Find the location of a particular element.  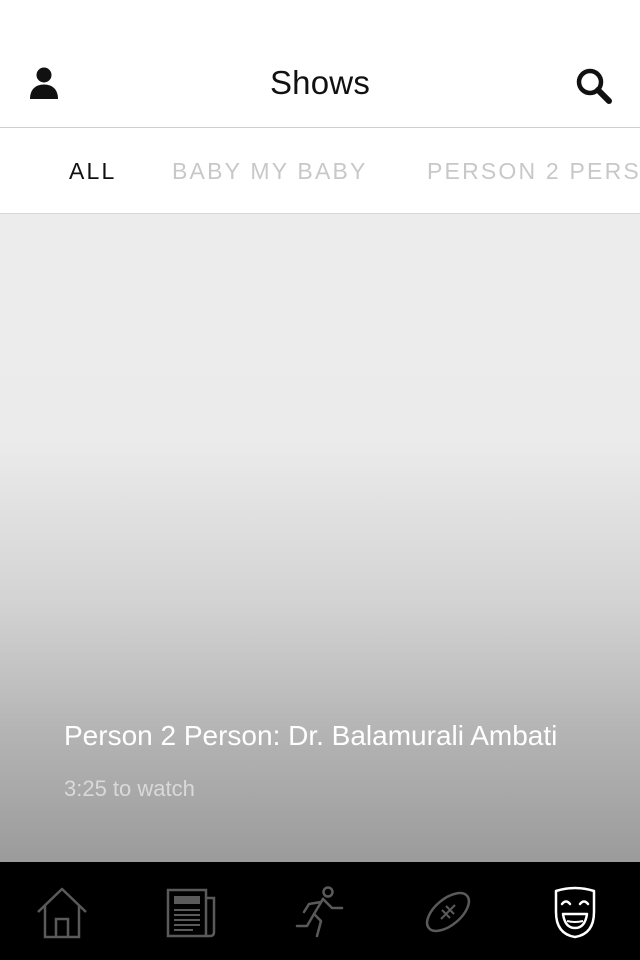

tabbar-shows is located at coordinates (575, 912).